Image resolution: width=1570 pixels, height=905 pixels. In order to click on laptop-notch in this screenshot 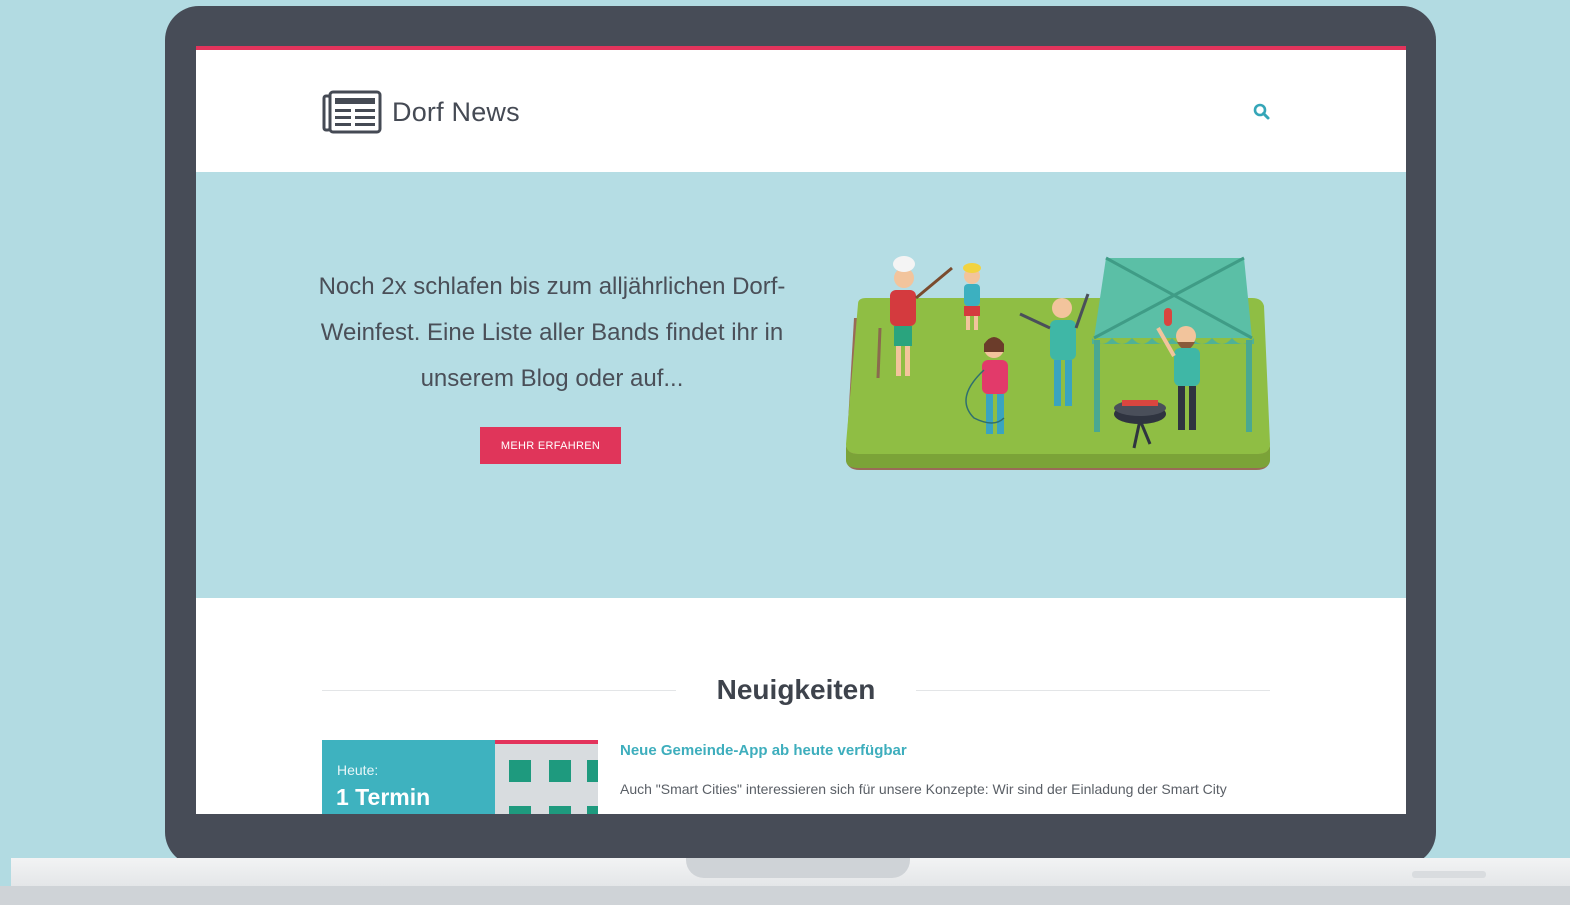, I will do `click(798, 868)`.